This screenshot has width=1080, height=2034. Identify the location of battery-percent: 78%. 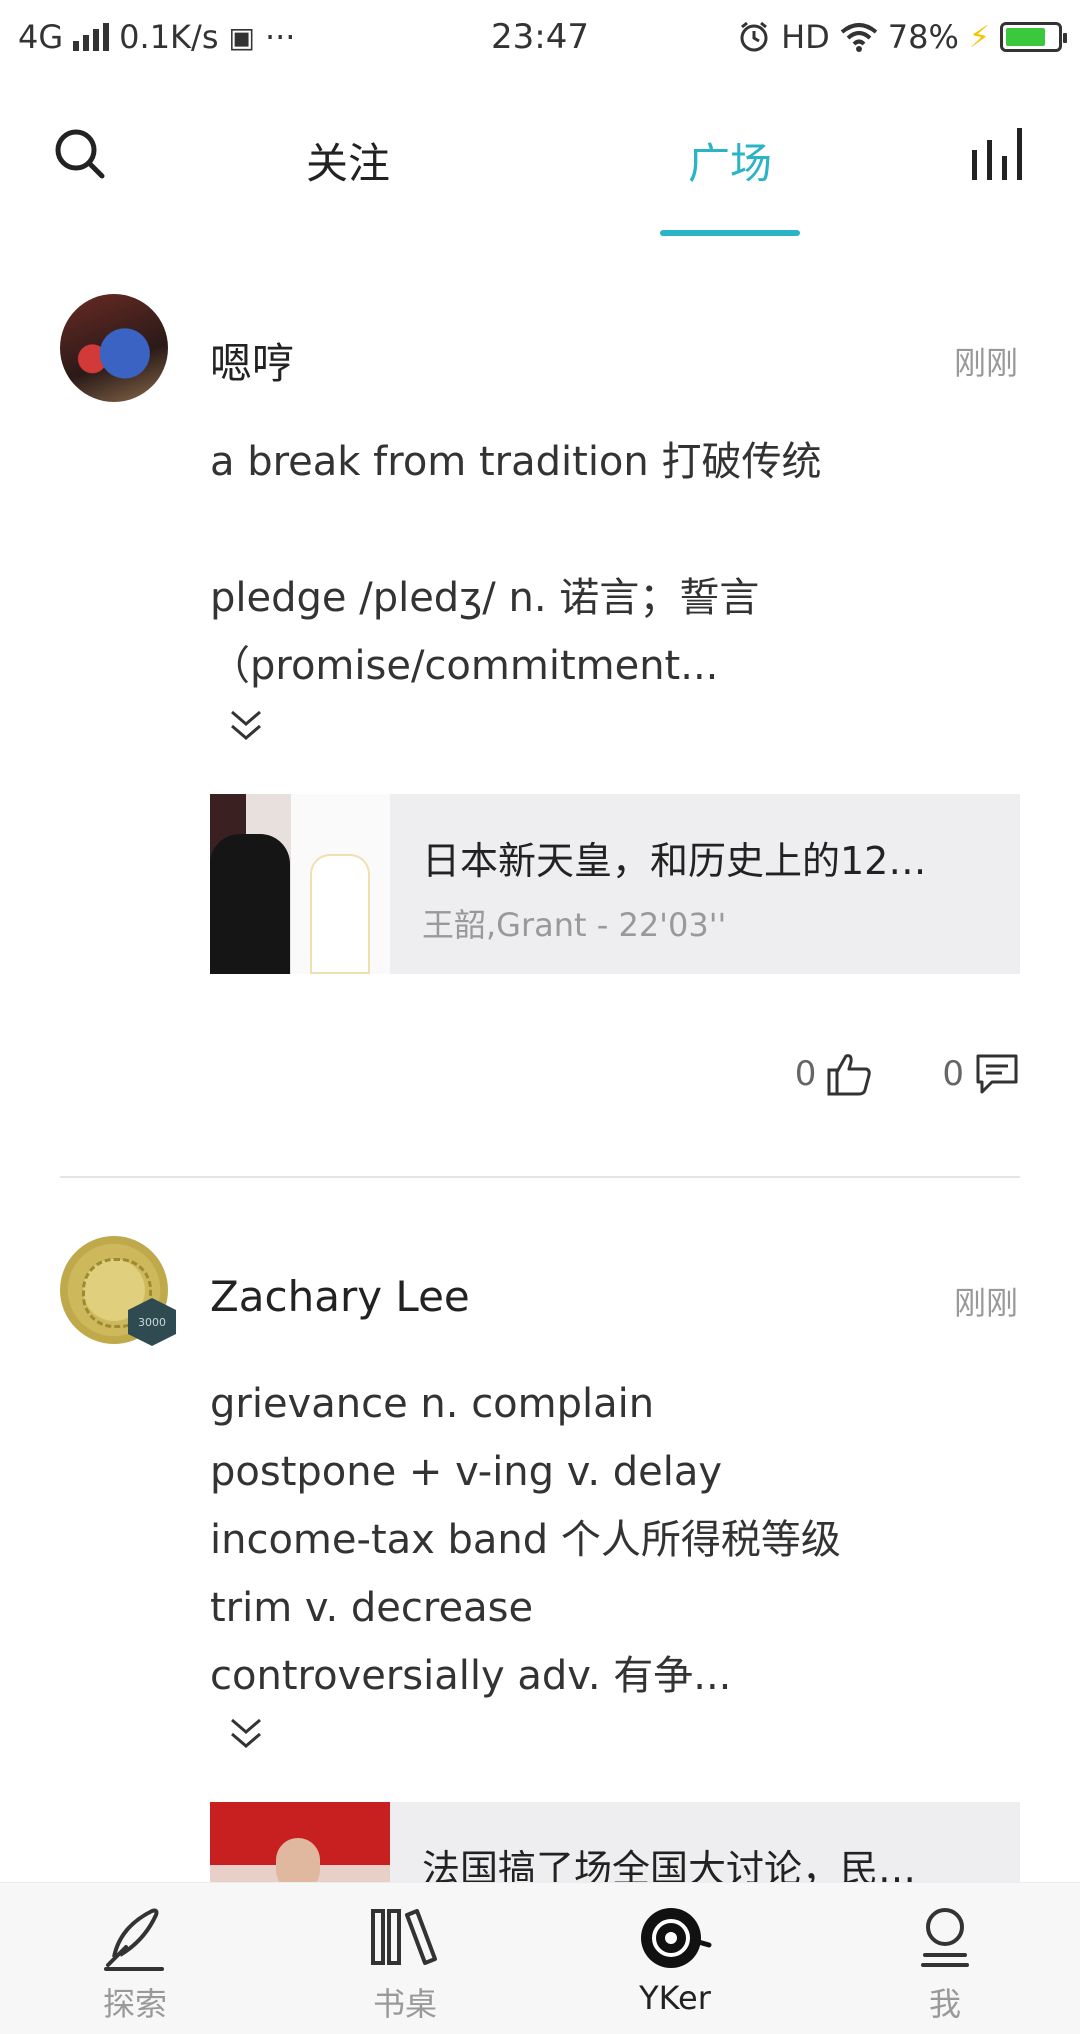
(923, 37).